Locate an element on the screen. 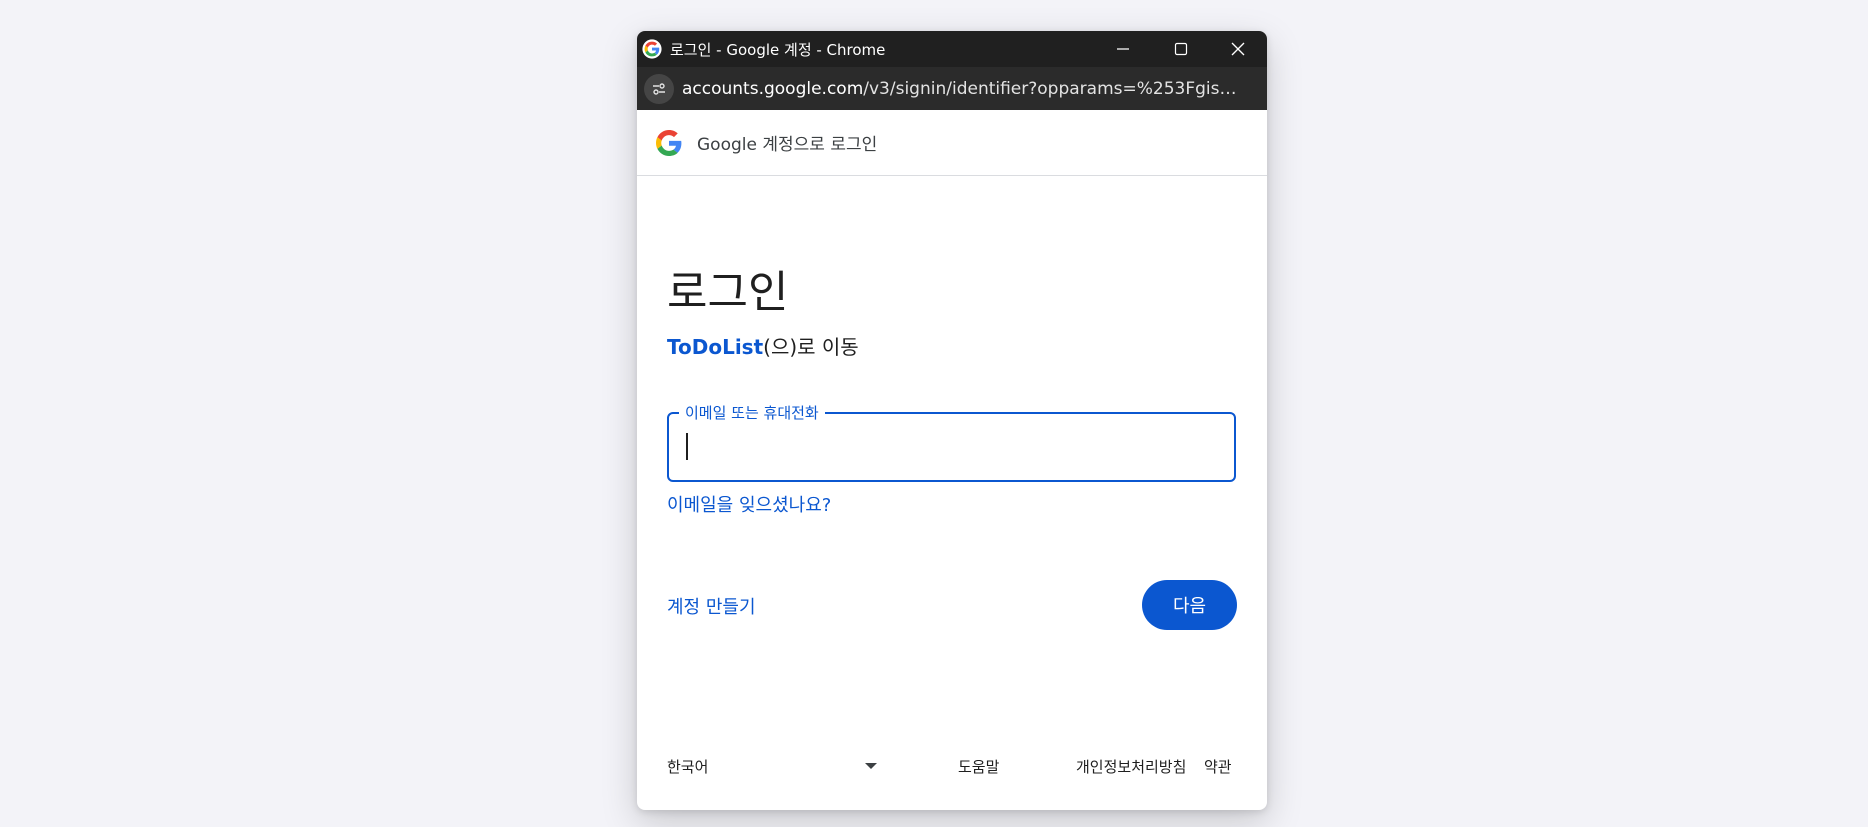 Image resolution: width=1868 pixels, height=827 pixels. minimize-icon is located at coordinates (1123, 49).